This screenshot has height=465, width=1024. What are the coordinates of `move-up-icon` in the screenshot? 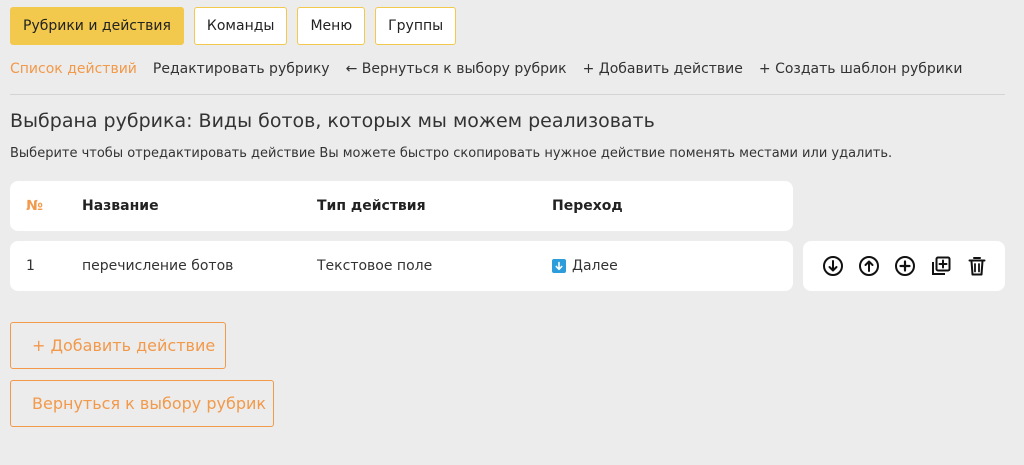 It's located at (869, 266).